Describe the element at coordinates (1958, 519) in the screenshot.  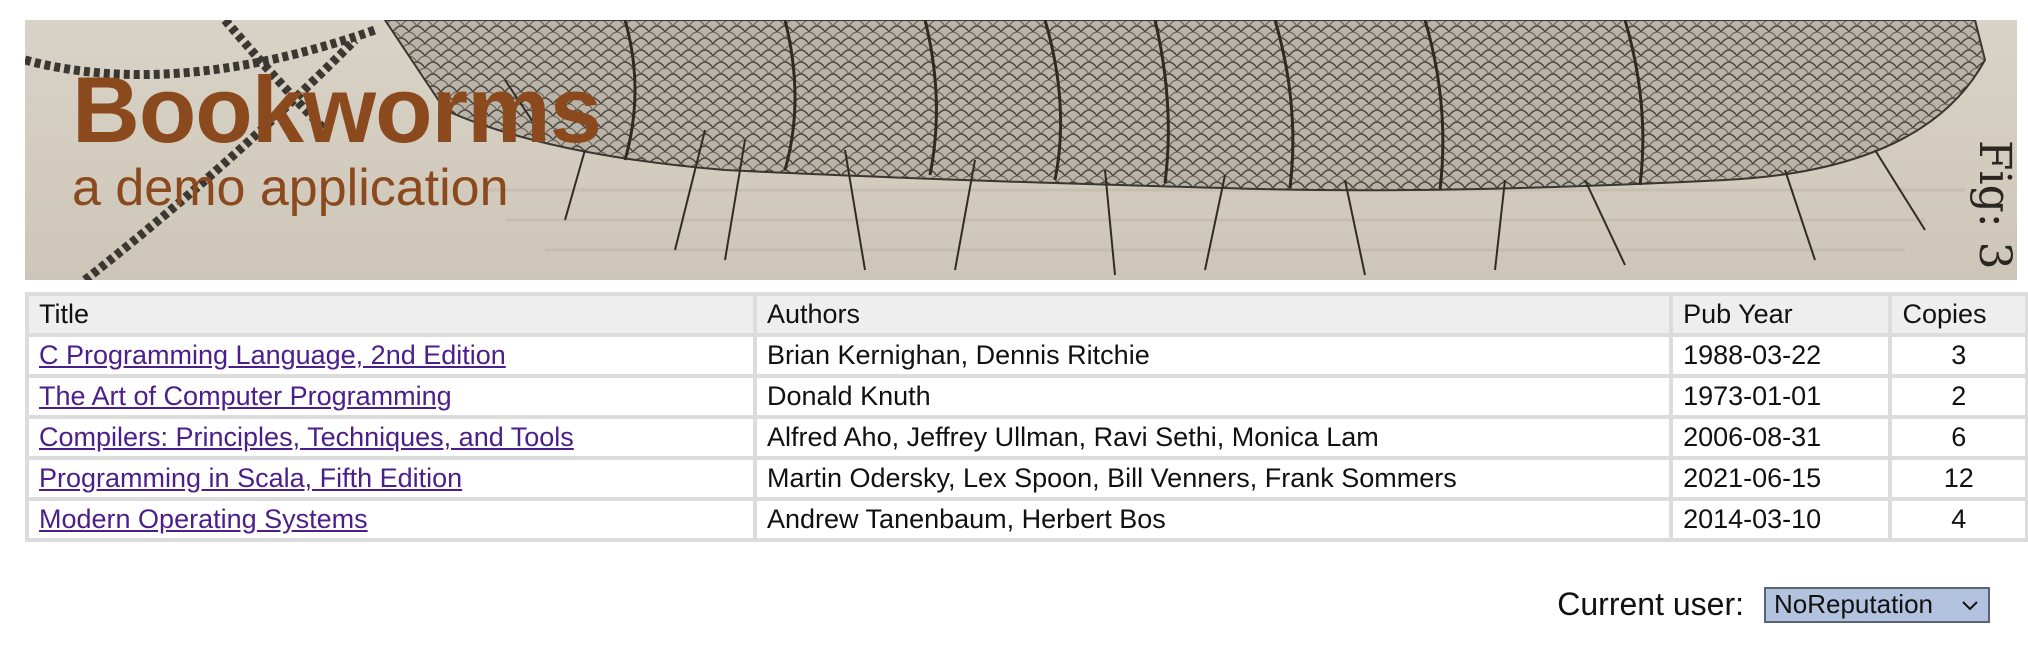
I see `copies-cell: 4` at that location.